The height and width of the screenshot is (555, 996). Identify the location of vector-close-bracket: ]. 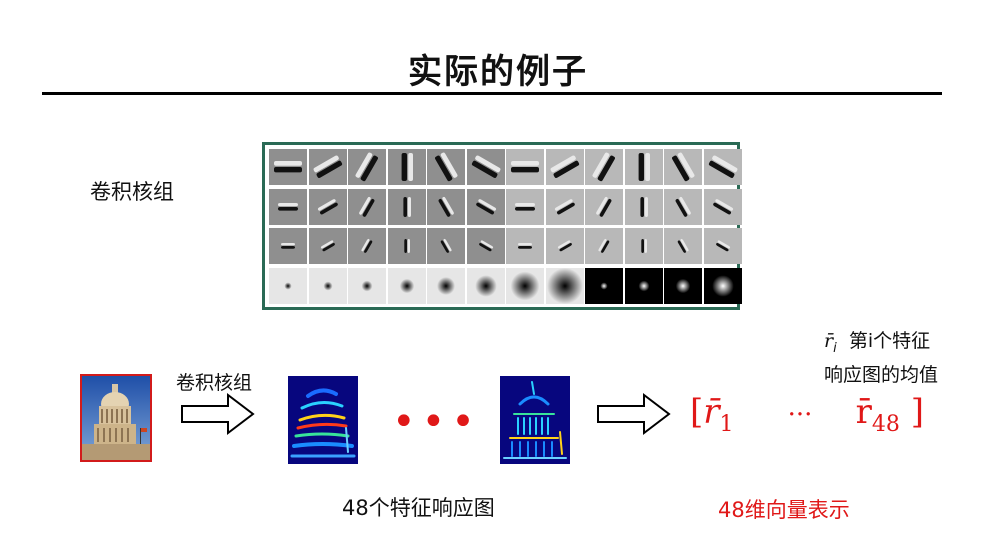
(917, 412).